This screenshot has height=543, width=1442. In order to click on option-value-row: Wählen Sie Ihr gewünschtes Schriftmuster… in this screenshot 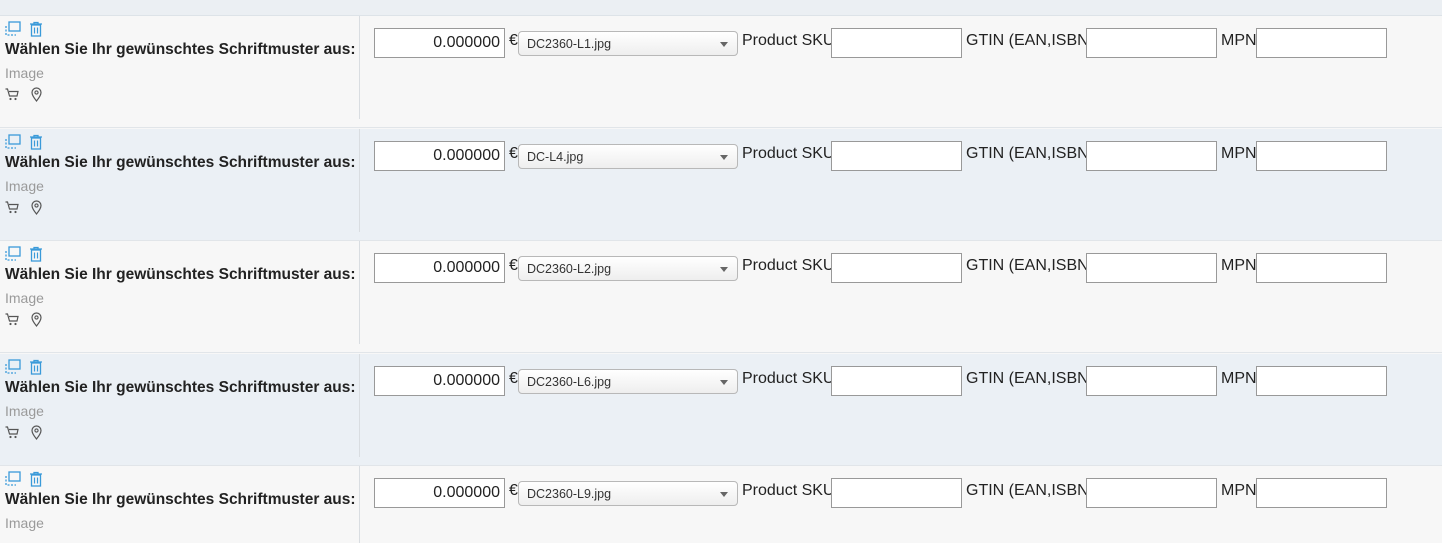, I will do `click(721, 504)`.